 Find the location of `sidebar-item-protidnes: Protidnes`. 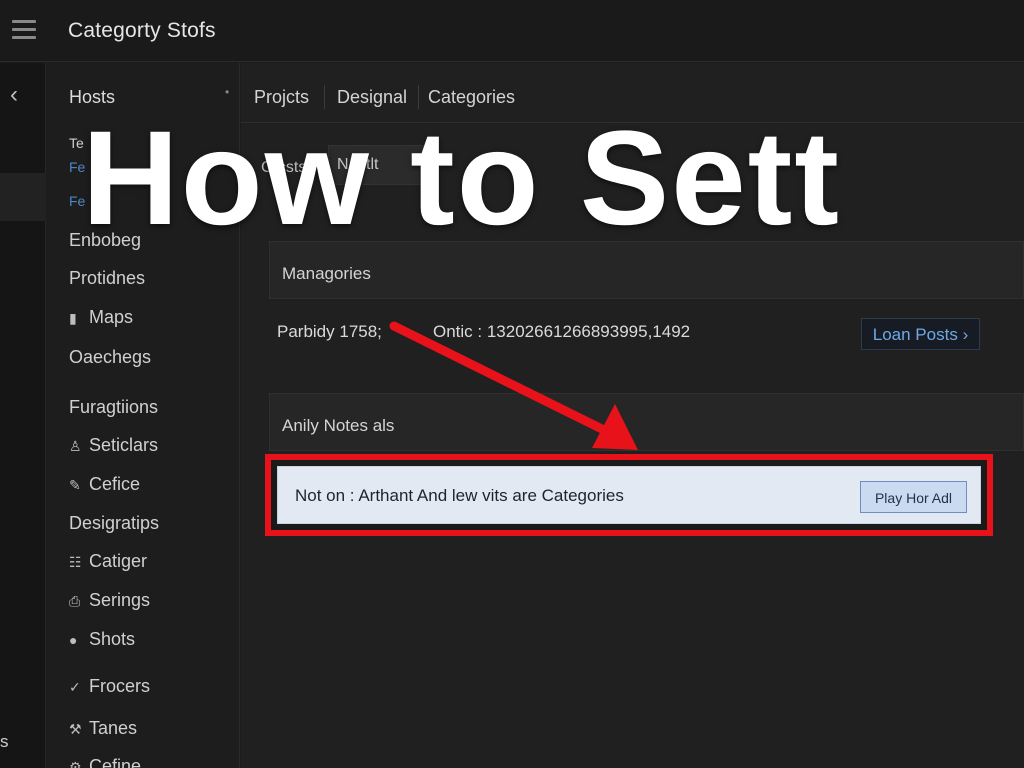

sidebar-item-protidnes: Protidnes is located at coordinates (107, 278).